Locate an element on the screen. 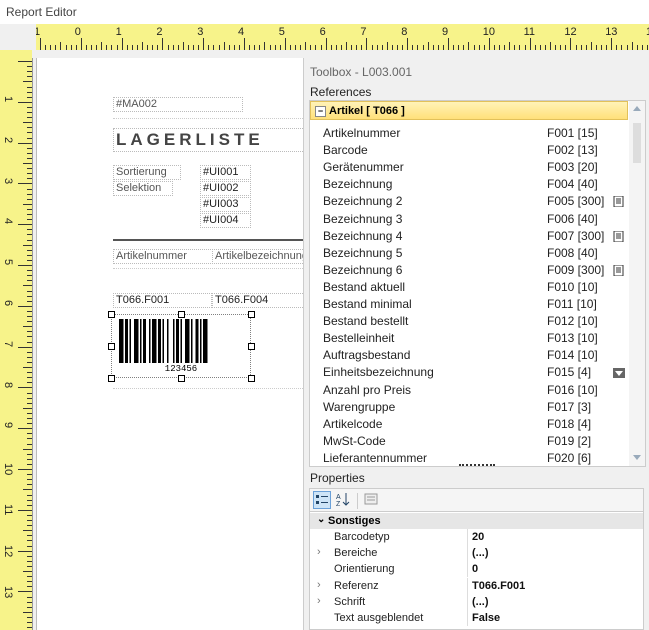  categorized-button is located at coordinates (322, 500).